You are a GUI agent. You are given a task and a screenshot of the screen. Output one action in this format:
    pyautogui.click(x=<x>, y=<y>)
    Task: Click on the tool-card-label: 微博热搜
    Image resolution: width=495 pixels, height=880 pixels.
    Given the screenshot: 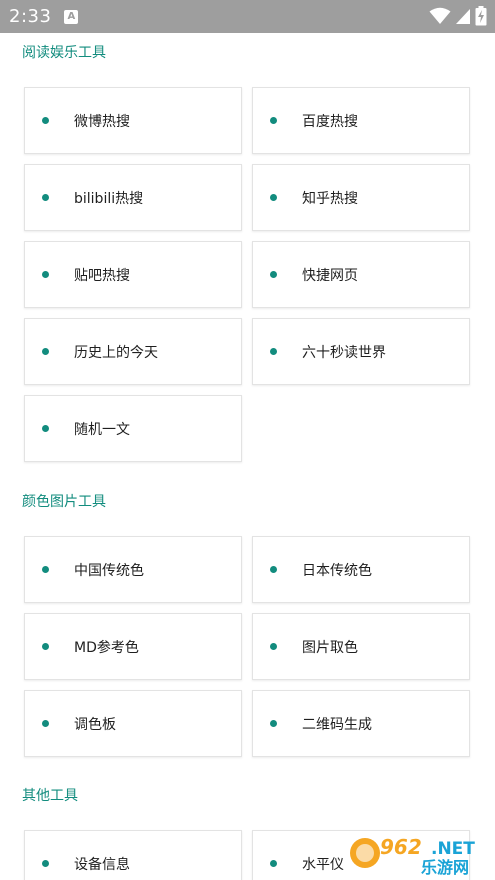 What is the action you would take?
    pyautogui.click(x=102, y=121)
    